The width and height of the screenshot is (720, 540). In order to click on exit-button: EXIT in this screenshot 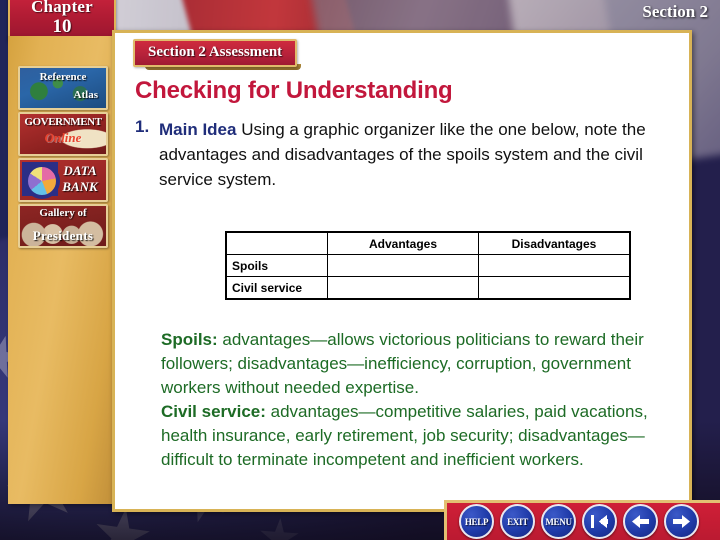, I will do `click(517, 521)`.